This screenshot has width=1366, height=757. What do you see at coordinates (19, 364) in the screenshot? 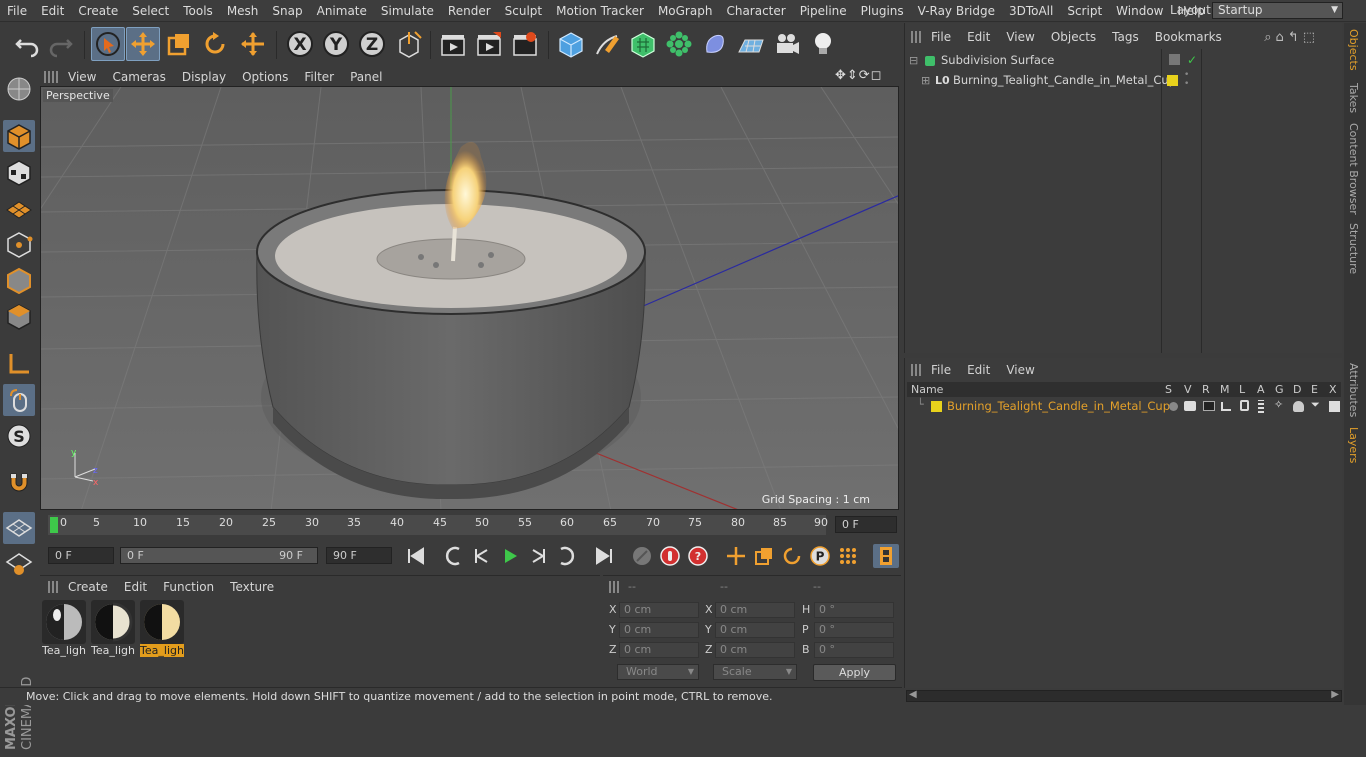
I see `axis-mode-button` at bounding box center [19, 364].